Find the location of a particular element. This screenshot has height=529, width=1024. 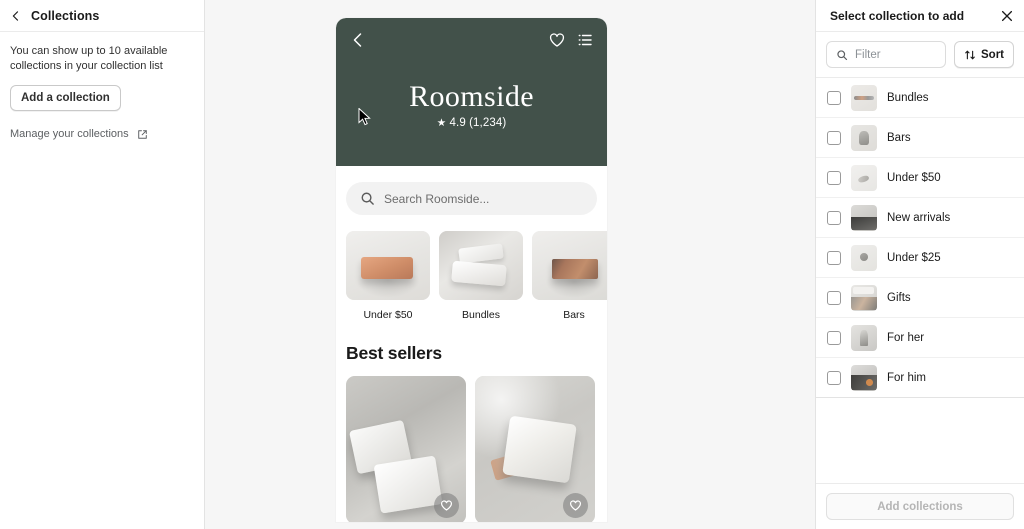

shop-rating: ★ 4.9 (1,234) is located at coordinates (471, 123).